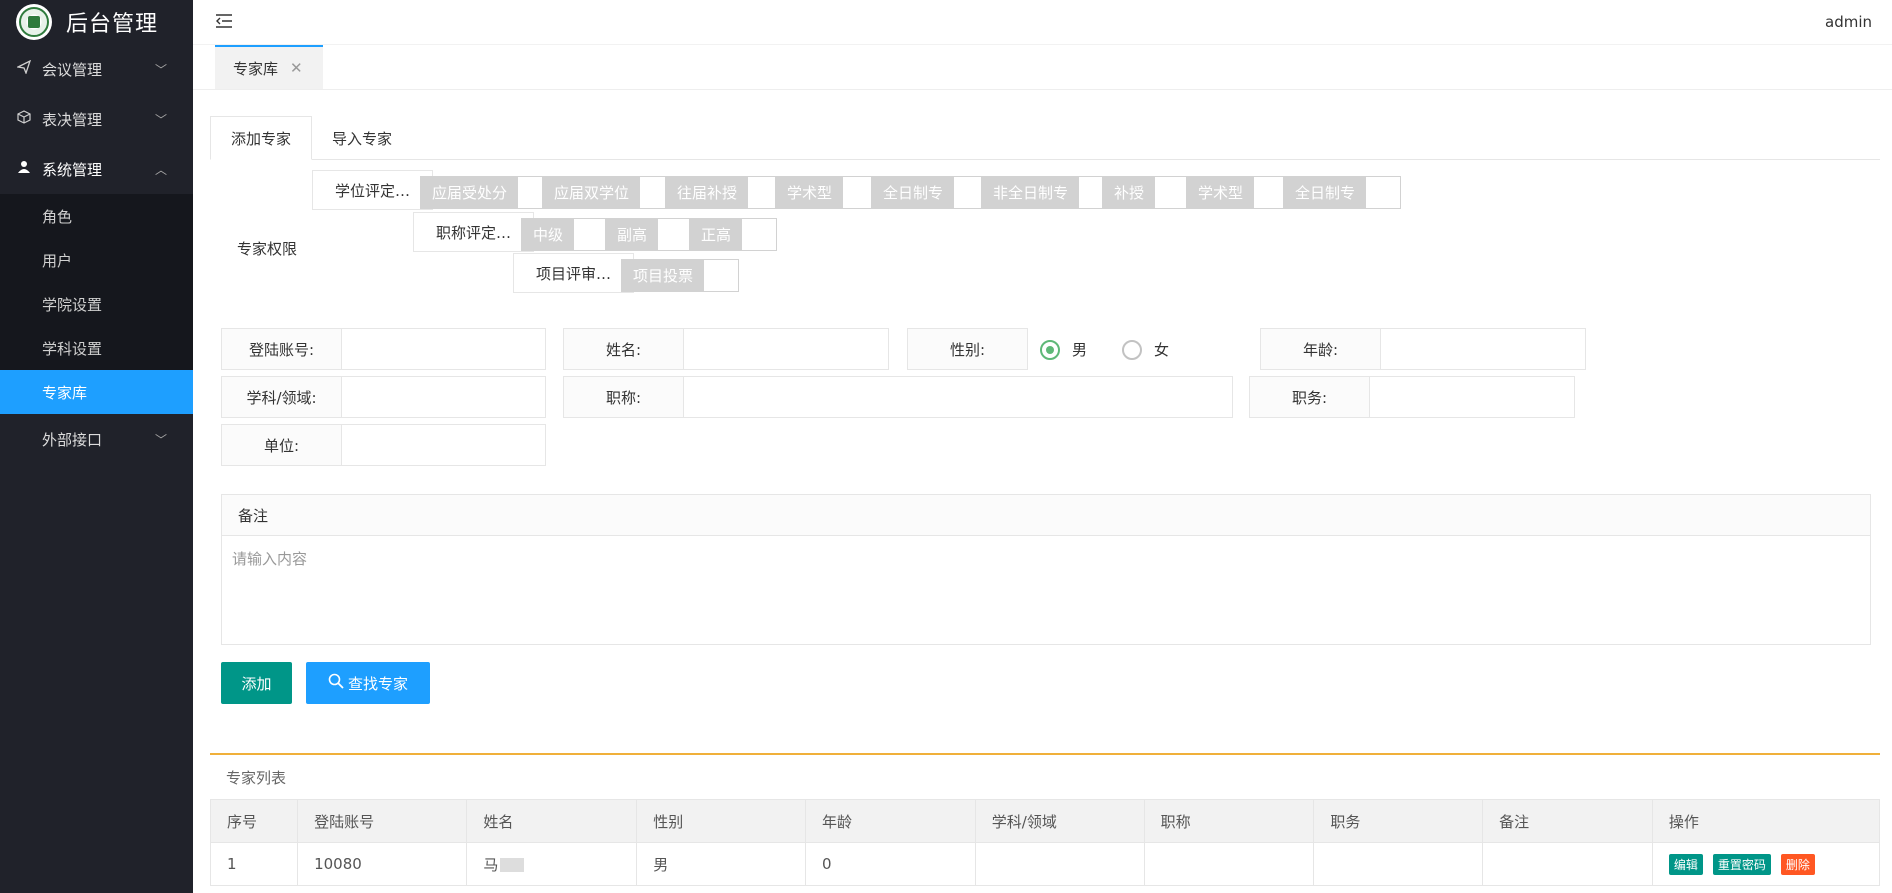  I want to click on tab-import-expert: 导入专家, so click(362, 138).